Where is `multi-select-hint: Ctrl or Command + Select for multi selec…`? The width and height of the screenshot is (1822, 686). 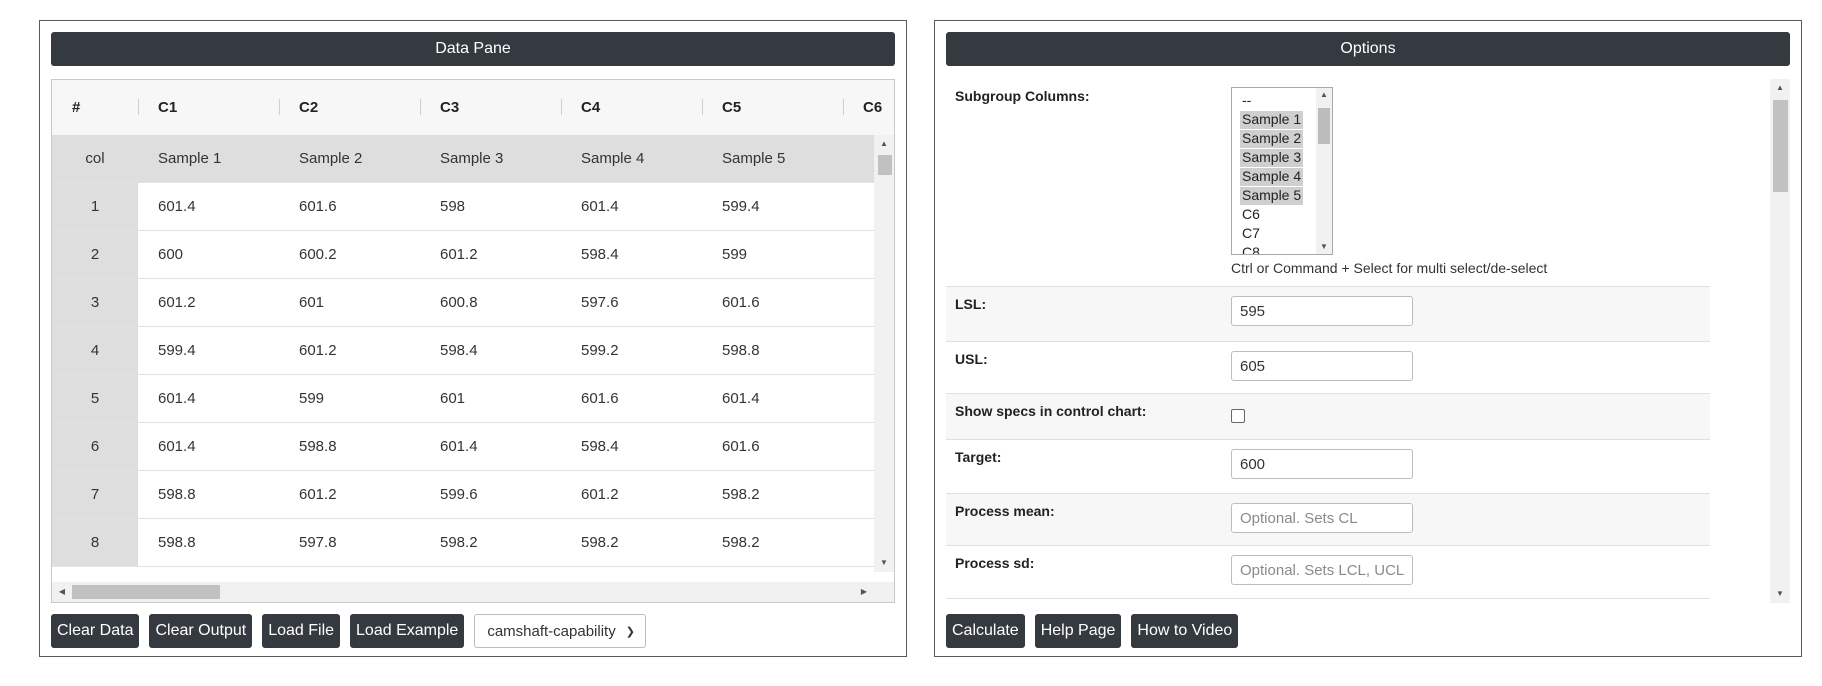
multi-select-hint: Ctrl or Command + Select for multi selec… is located at coordinates (1389, 268).